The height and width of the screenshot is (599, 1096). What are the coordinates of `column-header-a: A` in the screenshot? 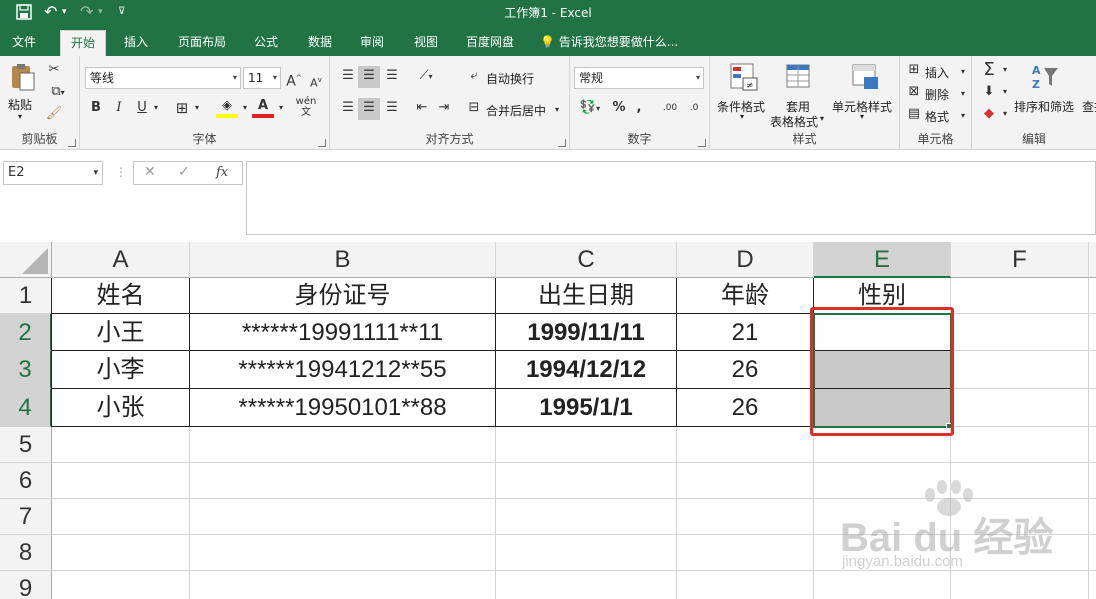 It's located at (121, 260).